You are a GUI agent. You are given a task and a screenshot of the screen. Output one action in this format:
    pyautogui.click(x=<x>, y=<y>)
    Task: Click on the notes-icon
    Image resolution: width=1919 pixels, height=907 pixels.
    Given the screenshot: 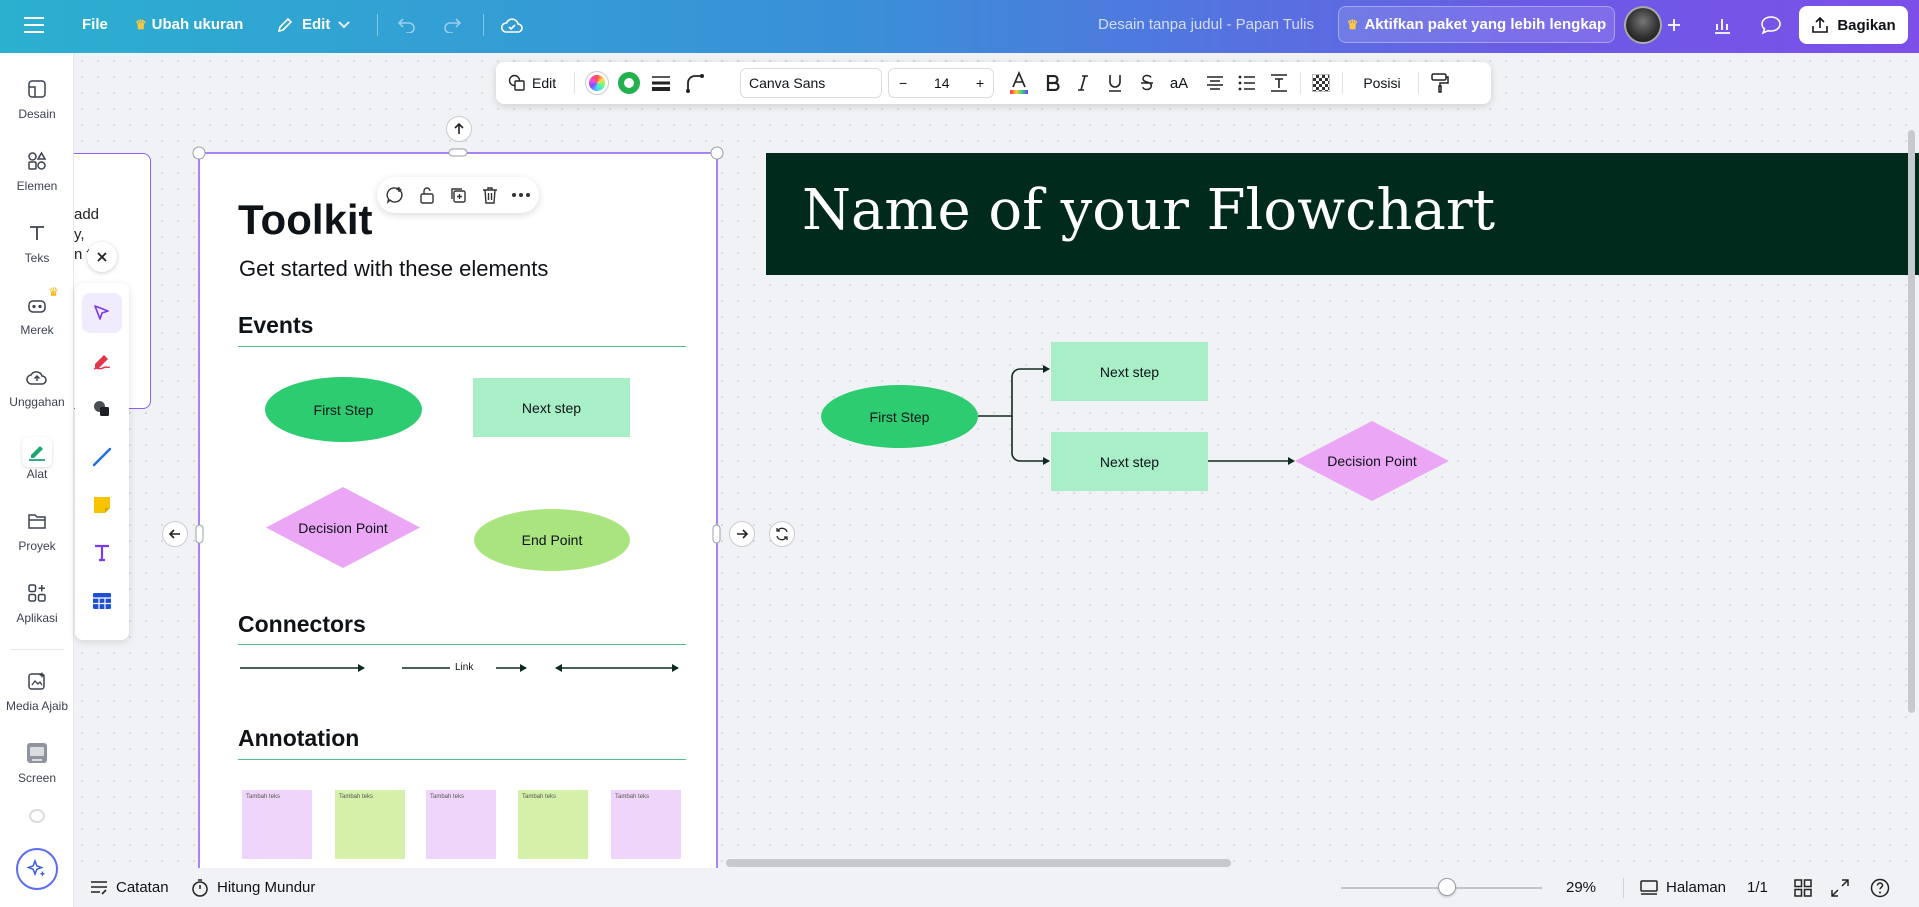 What is the action you would take?
    pyautogui.click(x=99, y=887)
    